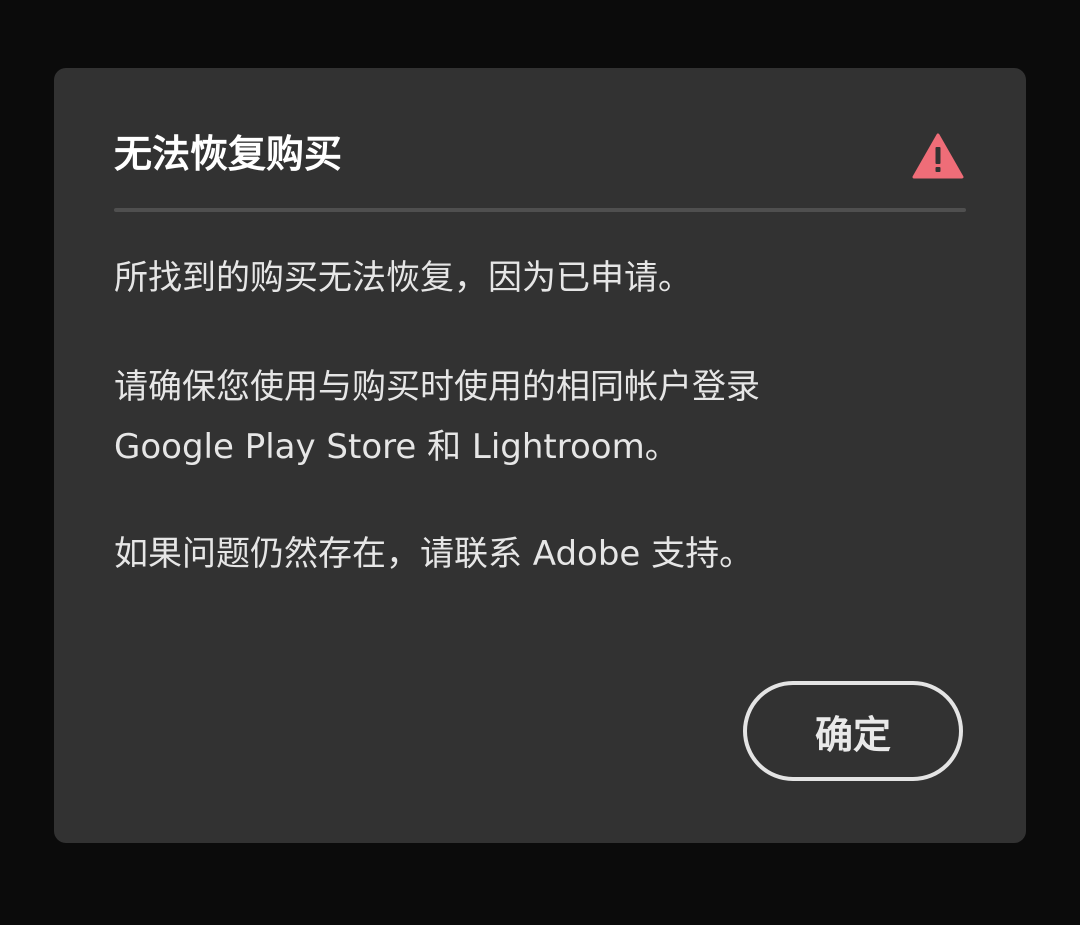  What do you see at coordinates (938, 156) in the screenshot?
I see `alert-triangle-icon` at bounding box center [938, 156].